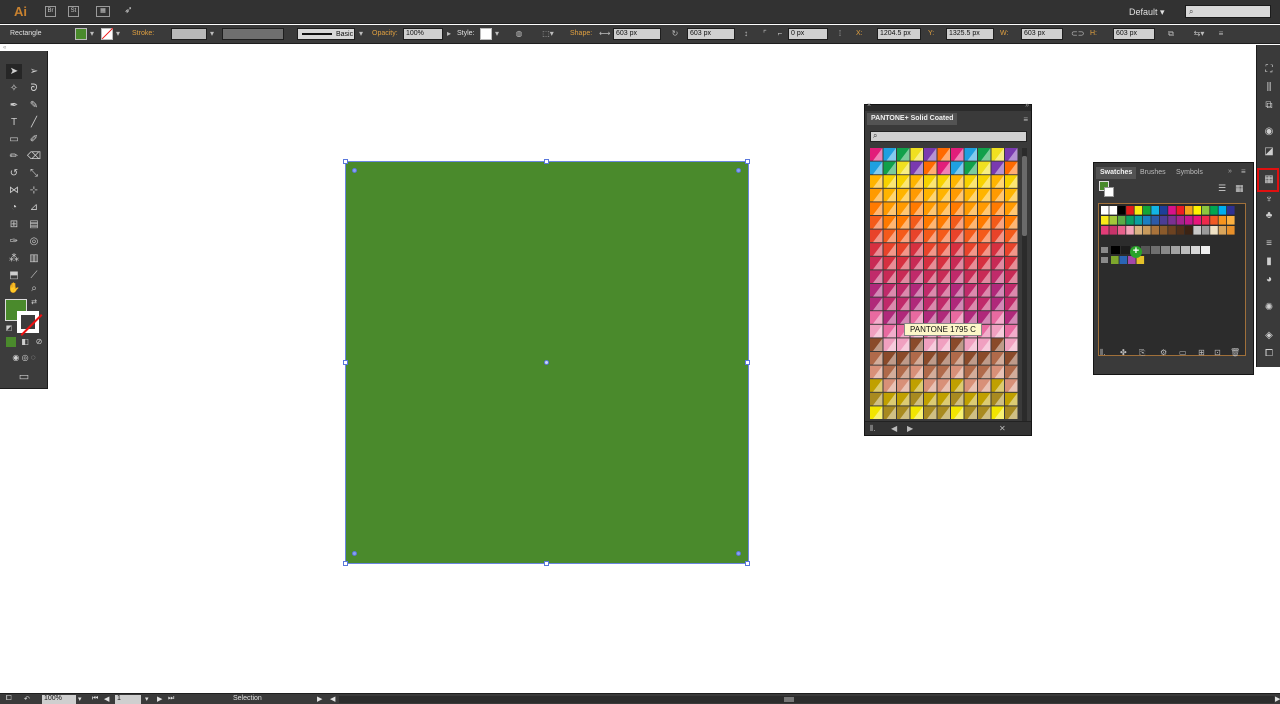 The height and width of the screenshot is (704, 1280). I want to click on corner-type-icon: ⌜, so click(765, 34).